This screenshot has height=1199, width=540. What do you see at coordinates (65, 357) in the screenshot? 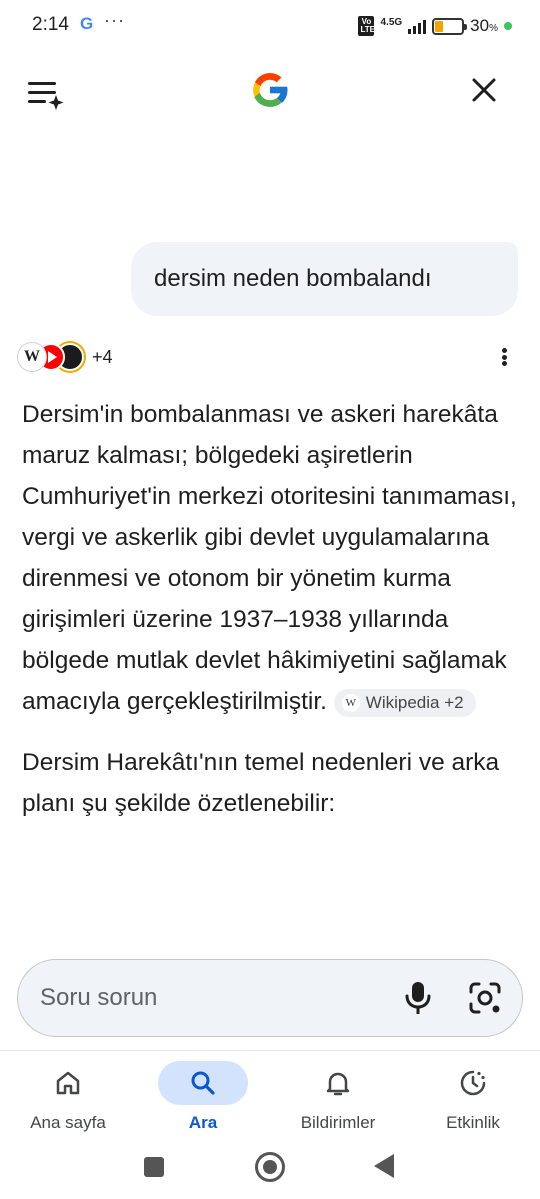
I see `sources-row: W +4` at bounding box center [65, 357].